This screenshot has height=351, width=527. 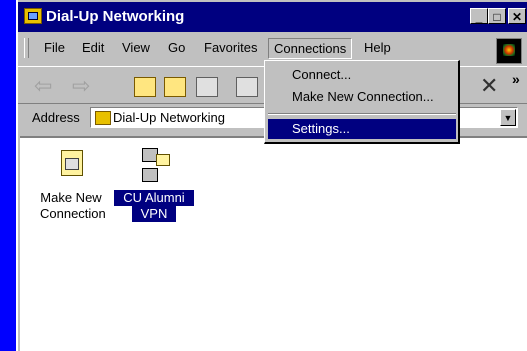 What do you see at coordinates (509, 51) in the screenshot?
I see `windows-logo-icon` at bounding box center [509, 51].